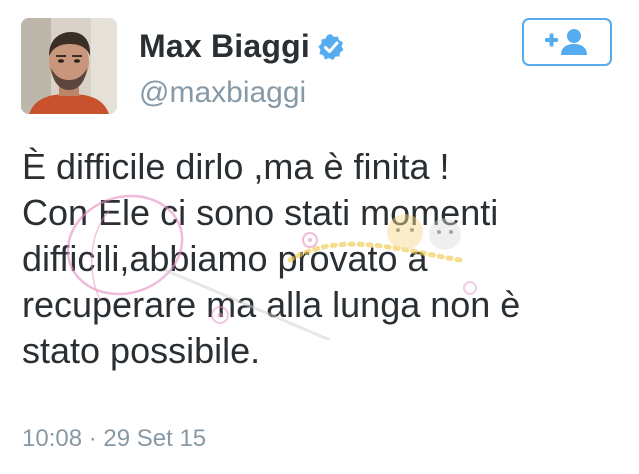 The height and width of the screenshot is (474, 639). Describe the element at coordinates (225, 258) in the screenshot. I see `tweet-text-line: difficili,abbiamo provato a` at that location.